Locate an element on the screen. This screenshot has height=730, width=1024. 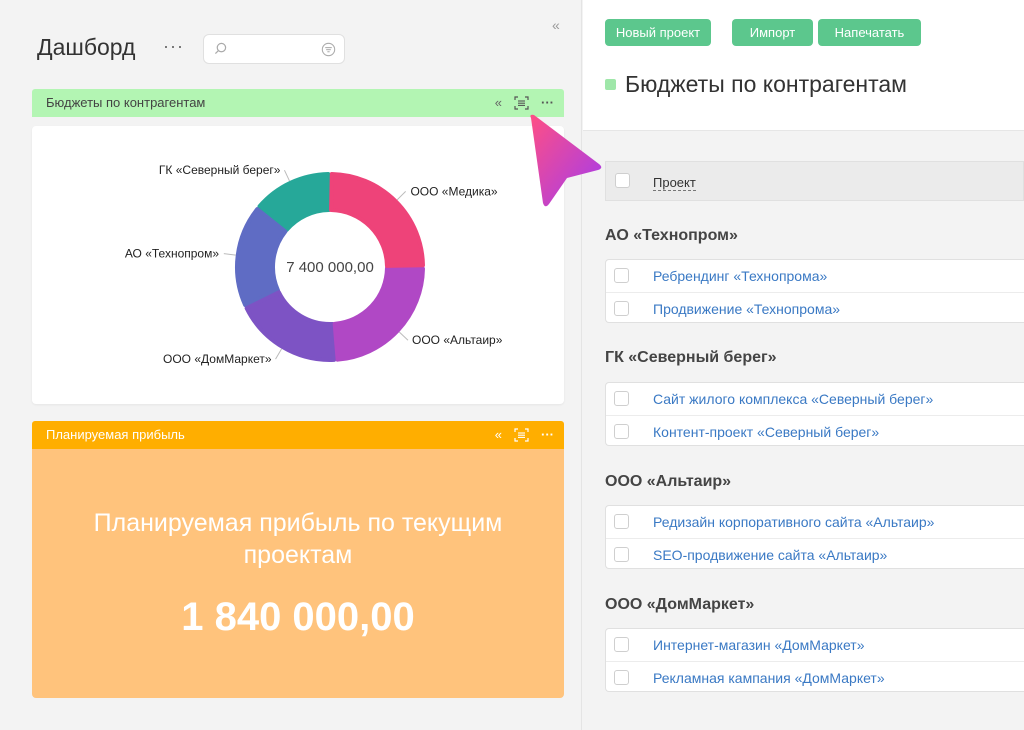
group-title: АО «Технопром» is located at coordinates (671, 235).